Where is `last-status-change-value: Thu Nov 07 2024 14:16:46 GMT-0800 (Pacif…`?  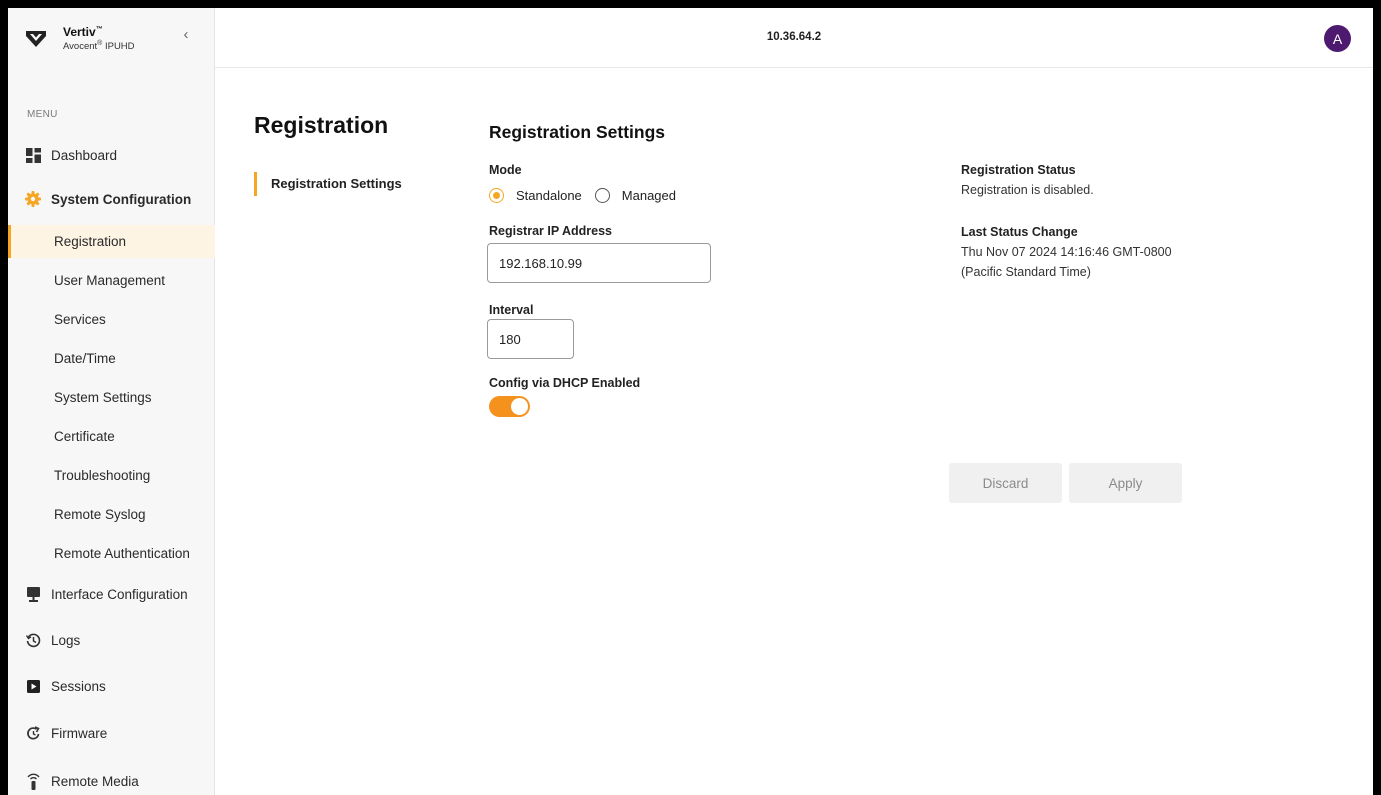
last-status-change-value: Thu Nov 07 2024 14:16:46 GMT-0800 (Pacif… is located at coordinates (1066, 262).